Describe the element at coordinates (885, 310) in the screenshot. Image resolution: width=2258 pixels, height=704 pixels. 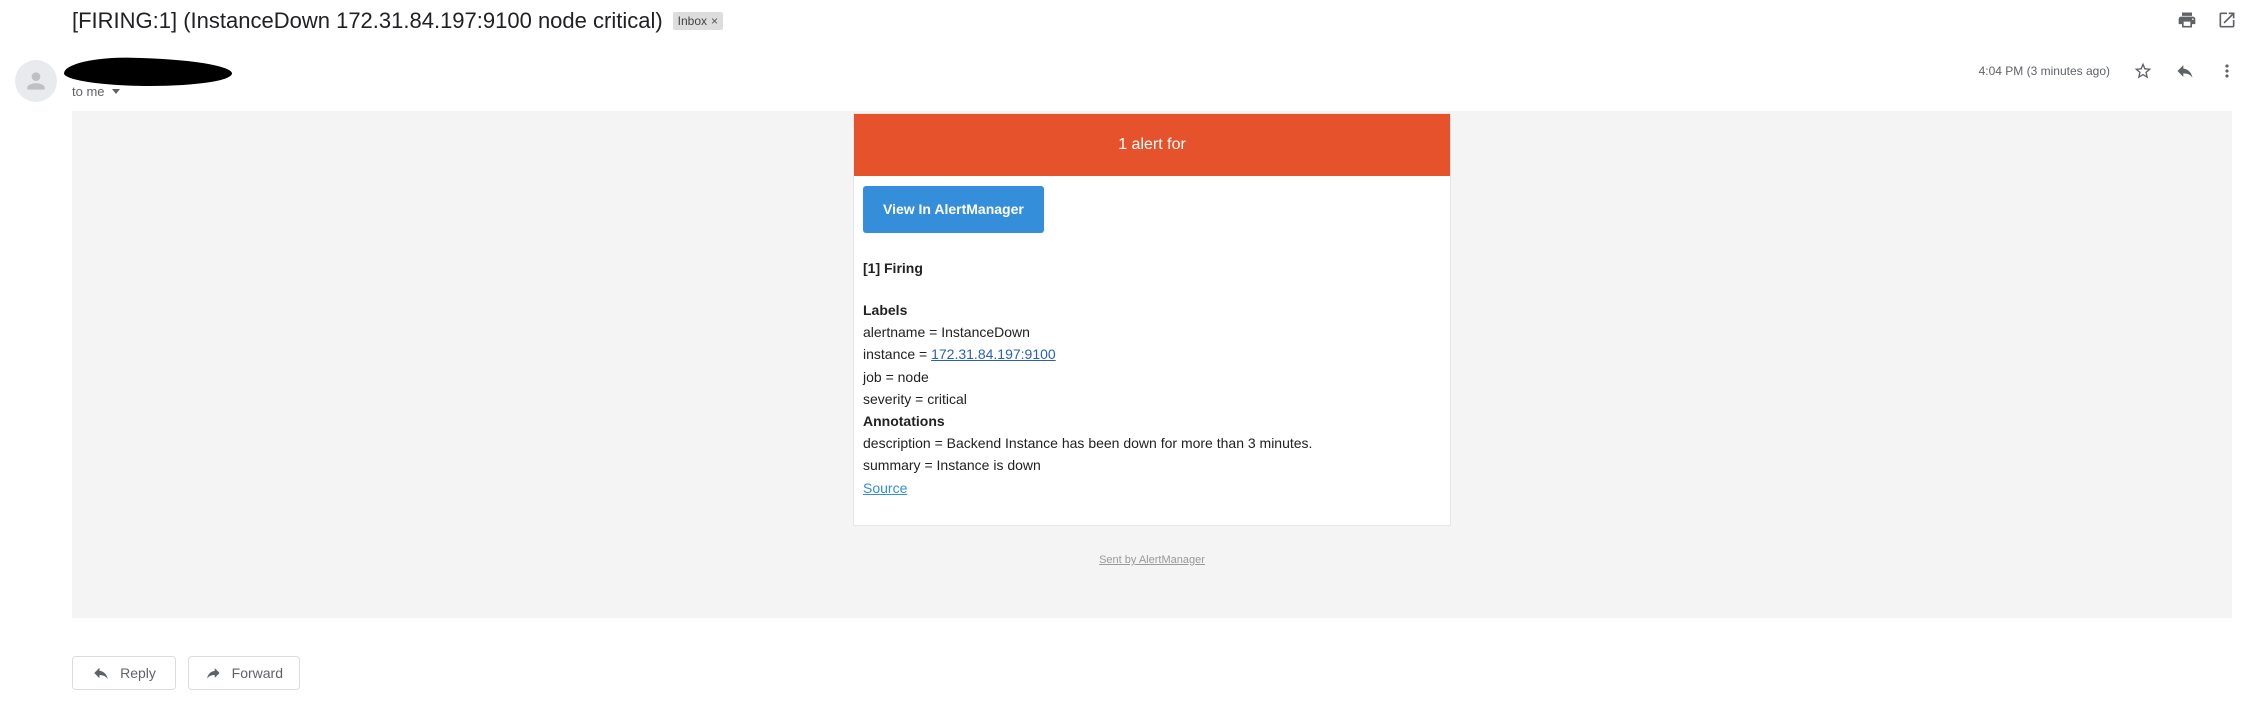
I see `labels-heading: Labels` at that location.